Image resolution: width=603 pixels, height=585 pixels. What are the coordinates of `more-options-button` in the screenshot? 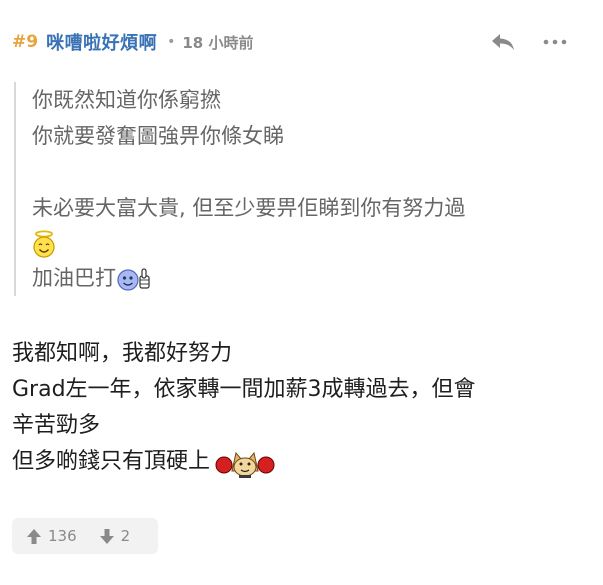 It's located at (555, 42).